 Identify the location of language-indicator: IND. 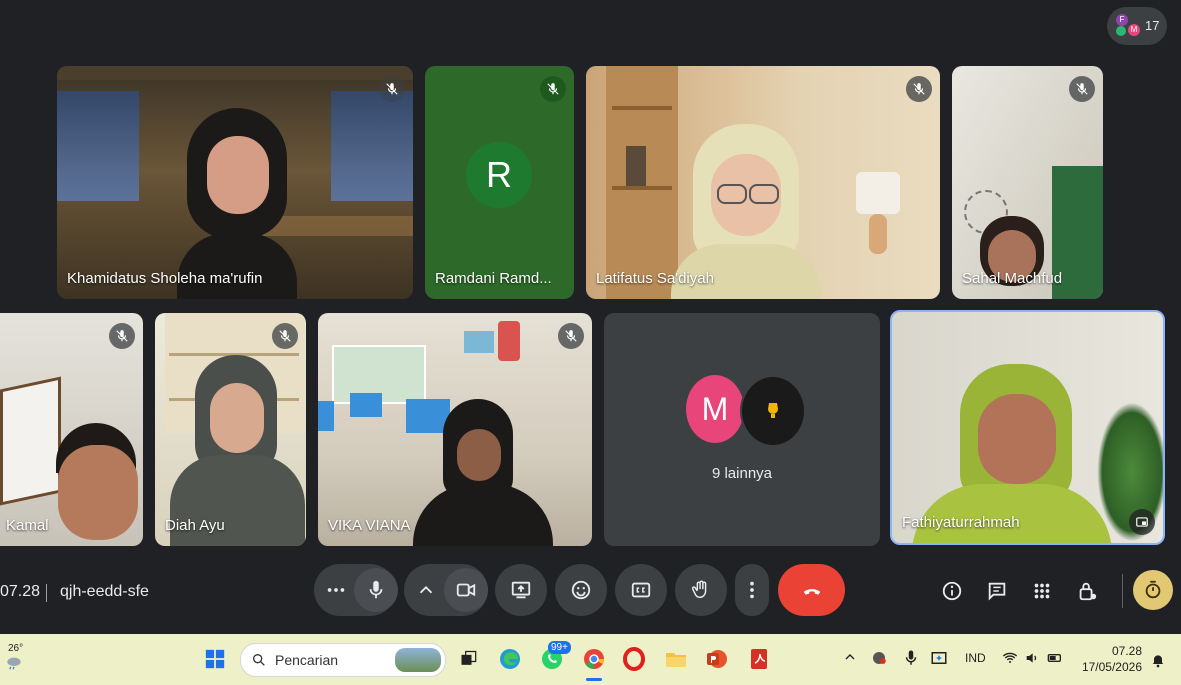
(975, 658).